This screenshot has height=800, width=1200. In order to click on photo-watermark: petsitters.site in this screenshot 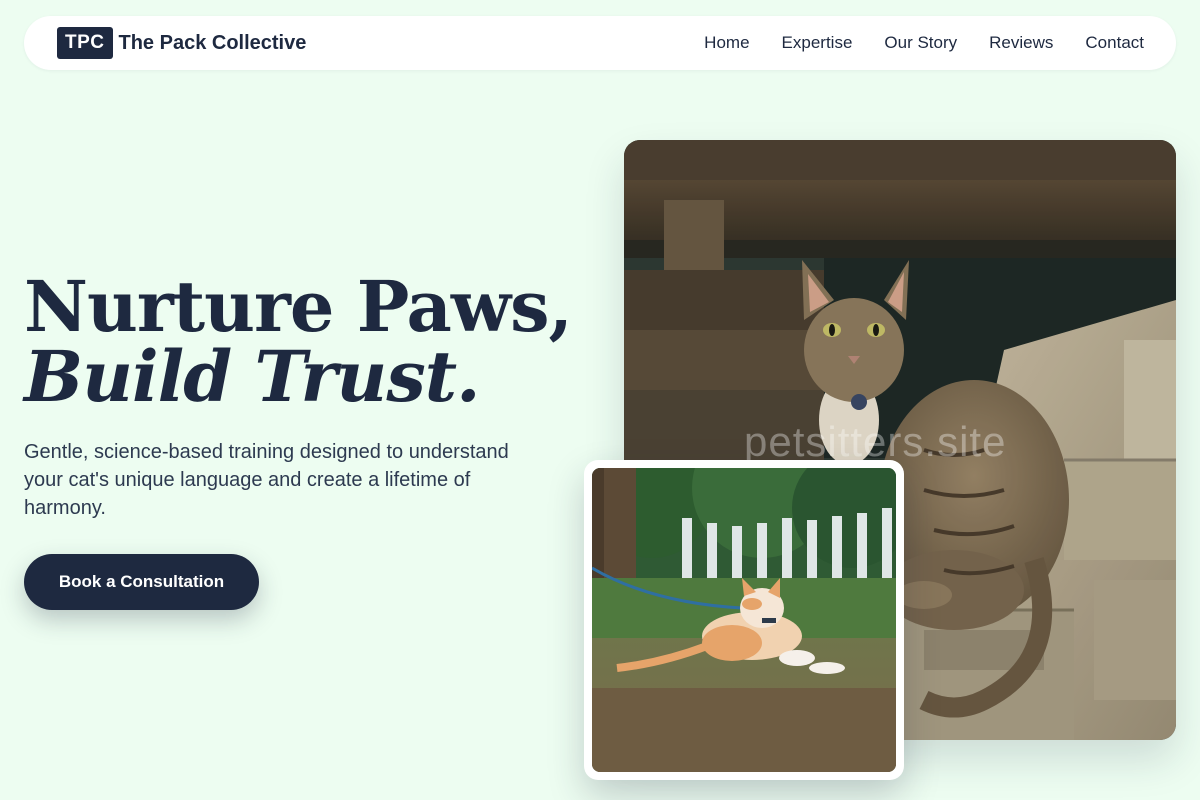, I will do `click(875, 441)`.